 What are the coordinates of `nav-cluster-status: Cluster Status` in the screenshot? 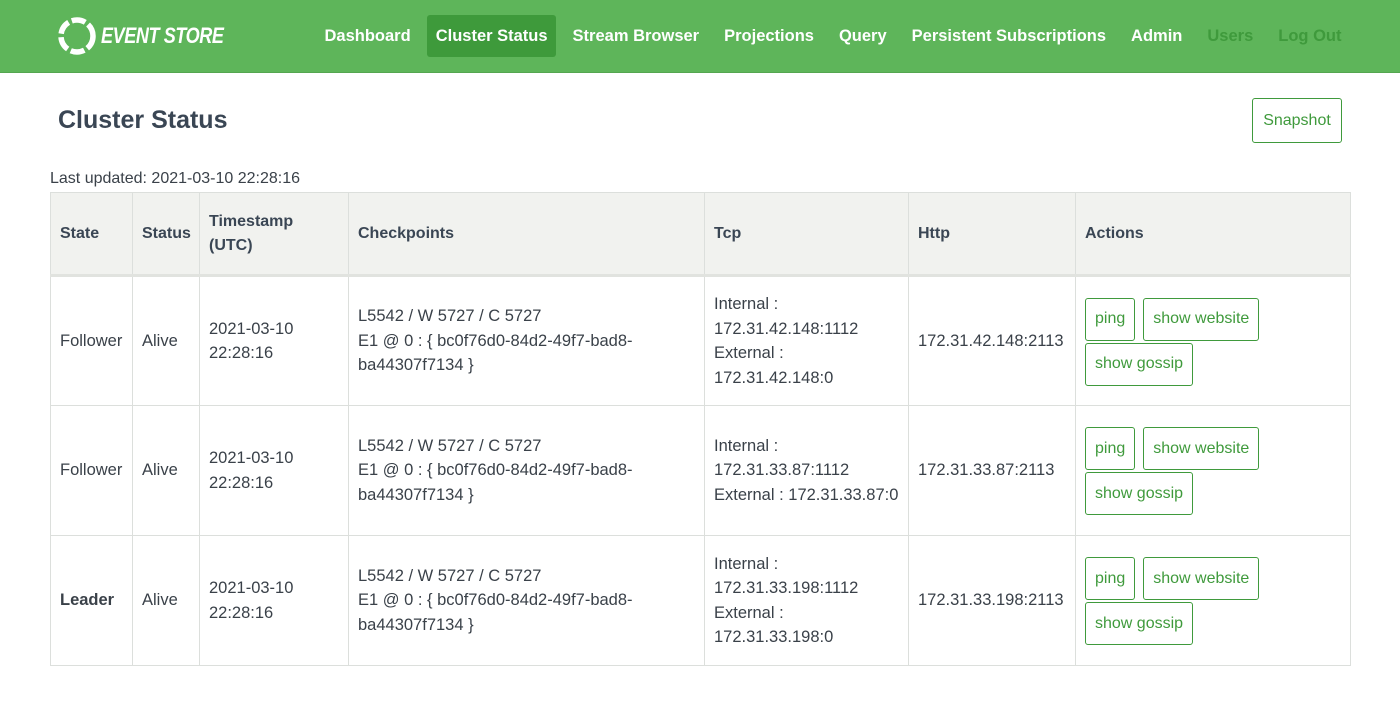 It's located at (492, 36).